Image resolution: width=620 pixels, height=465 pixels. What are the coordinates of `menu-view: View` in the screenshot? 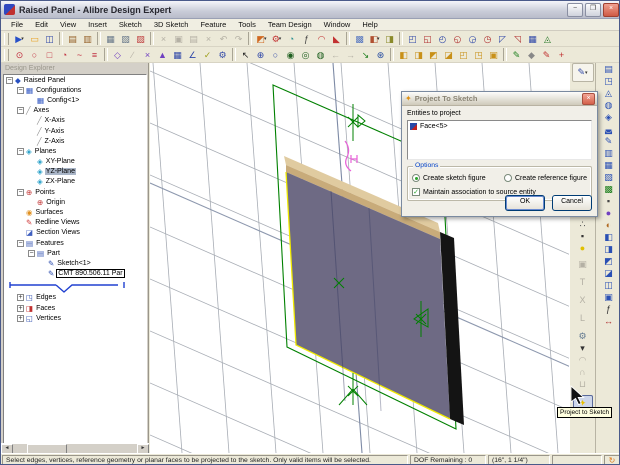 It's located at (68, 24).